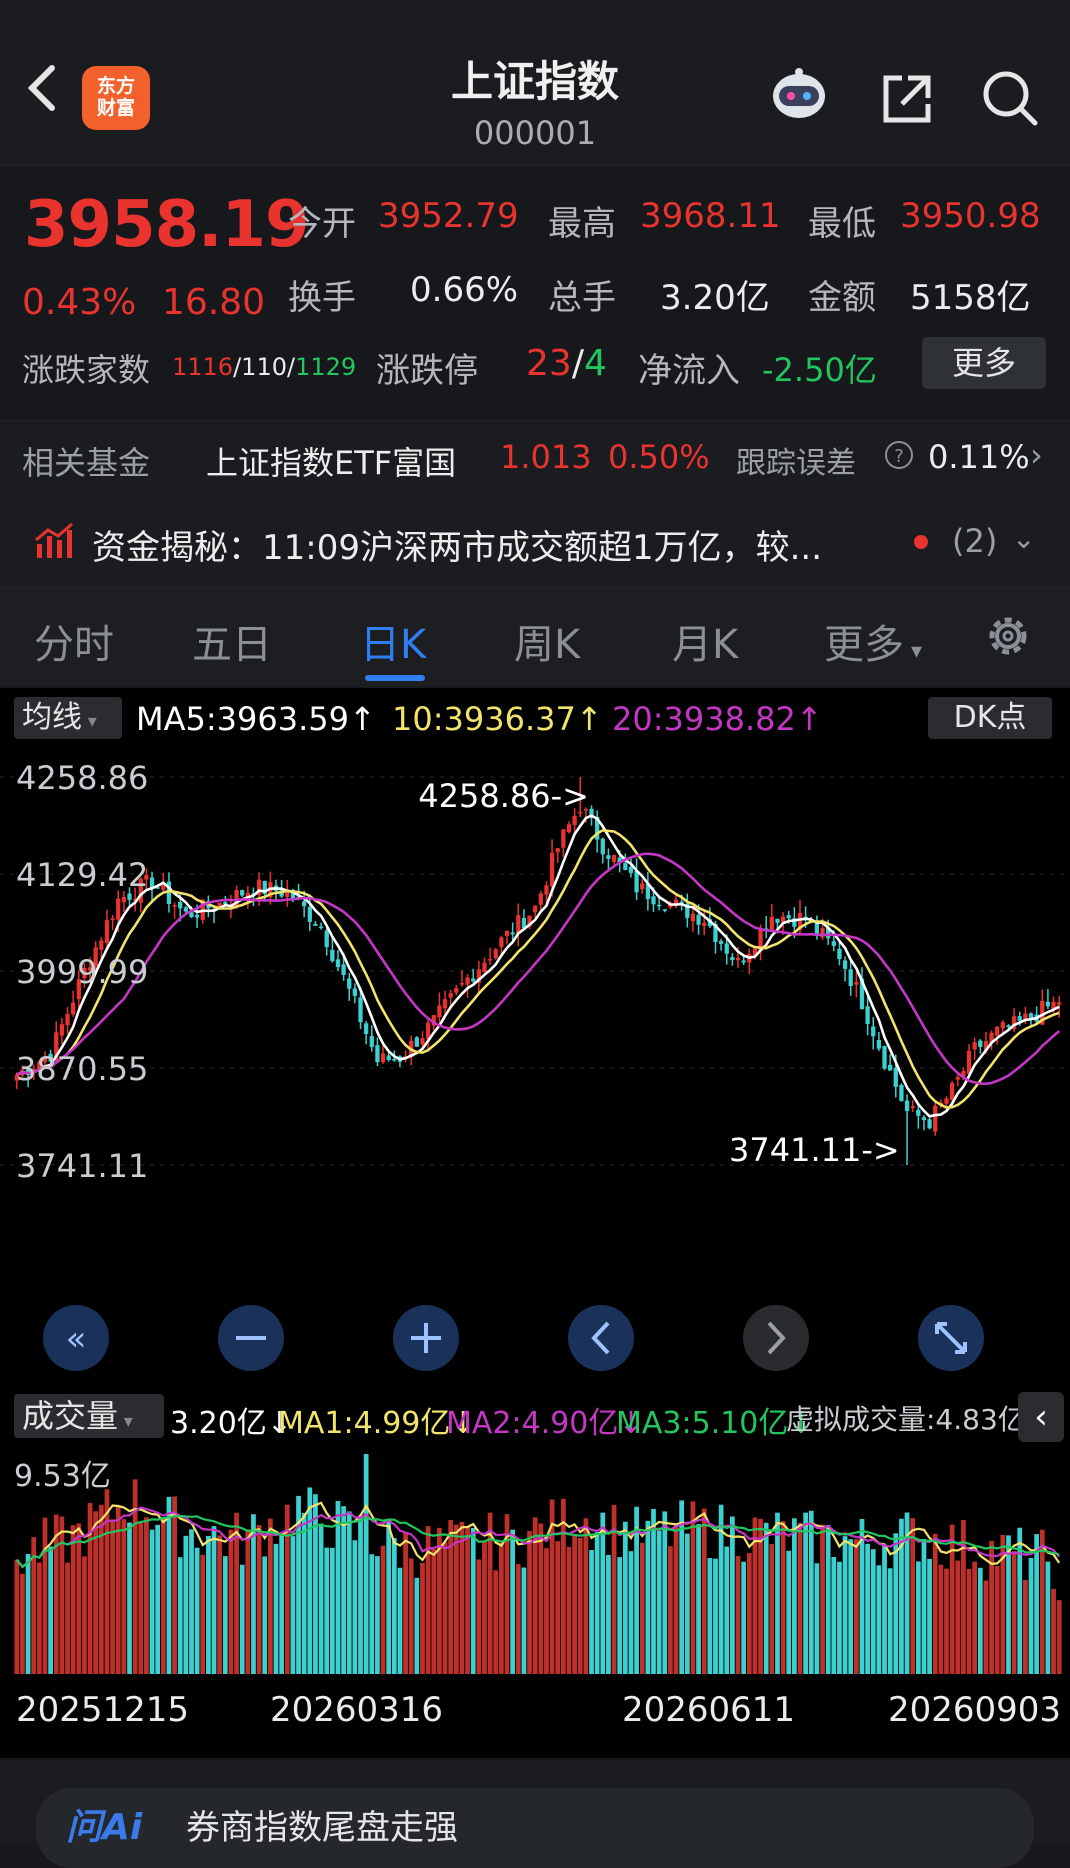  What do you see at coordinates (104, 1827) in the screenshot?
I see `ai-logo: 问Ai` at bounding box center [104, 1827].